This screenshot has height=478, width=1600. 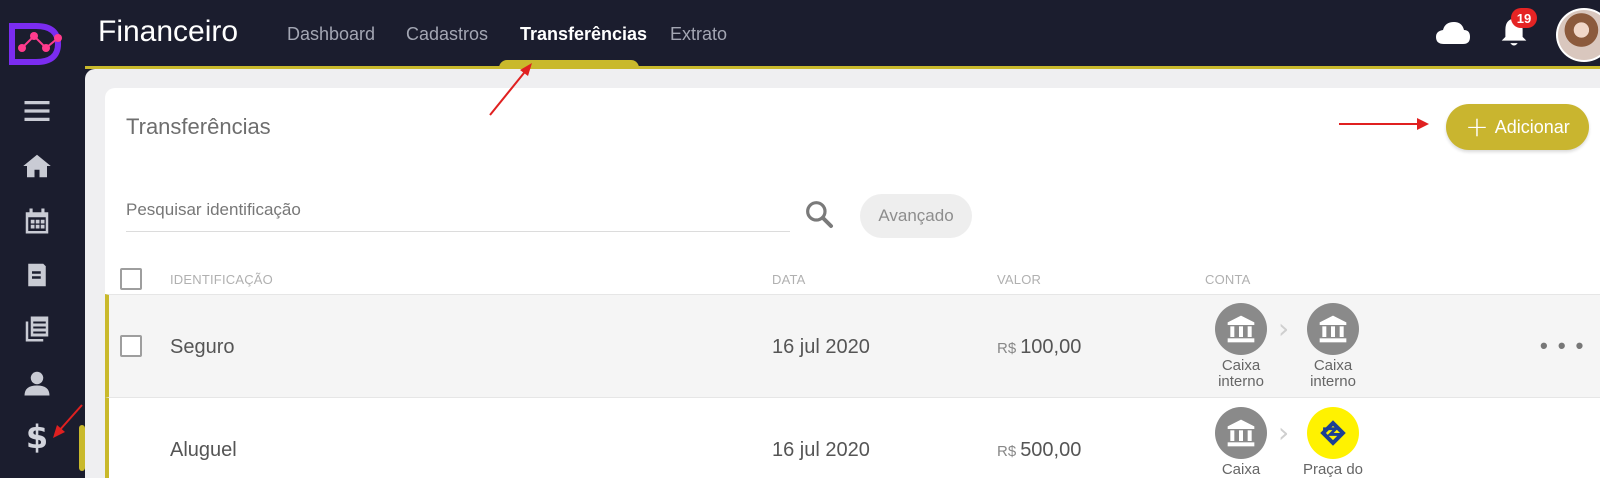 I want to click on home-icon, so click(x=37, y=166).